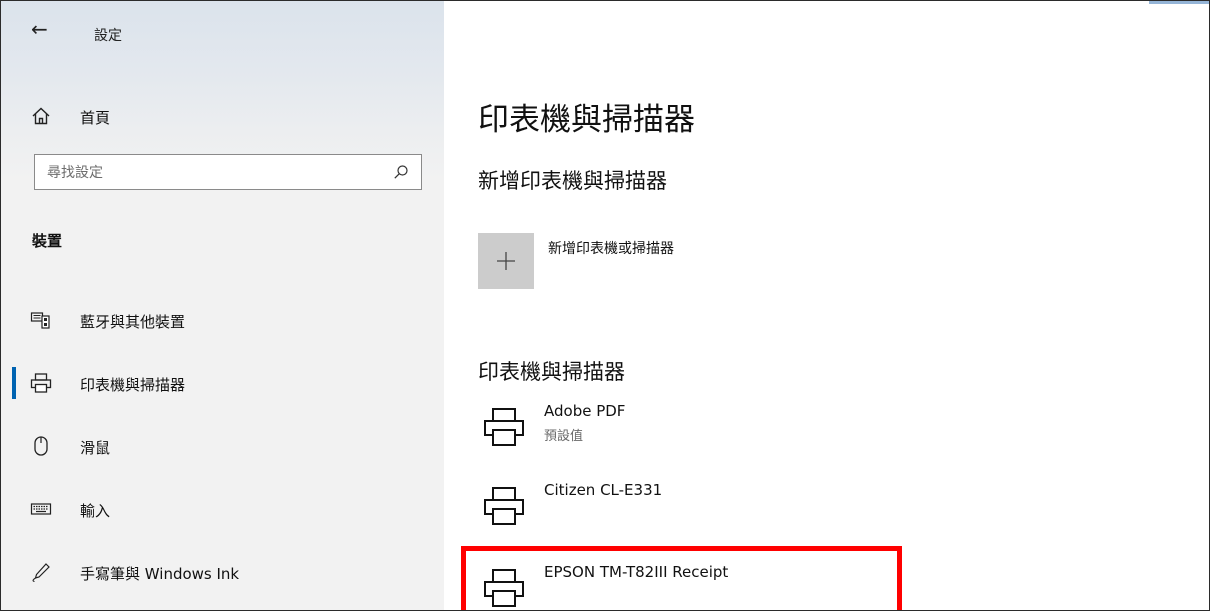 This screenshot has height=611, width=1210. I want to click on printer-item: Adobe PDF 預設值, so click(774, 429).